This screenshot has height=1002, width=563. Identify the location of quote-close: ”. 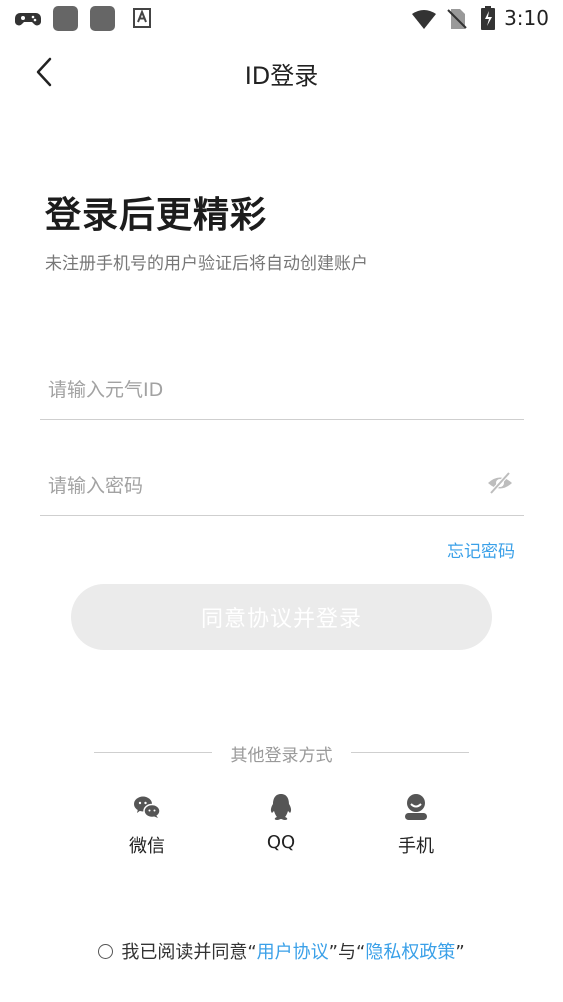
(460, 952).